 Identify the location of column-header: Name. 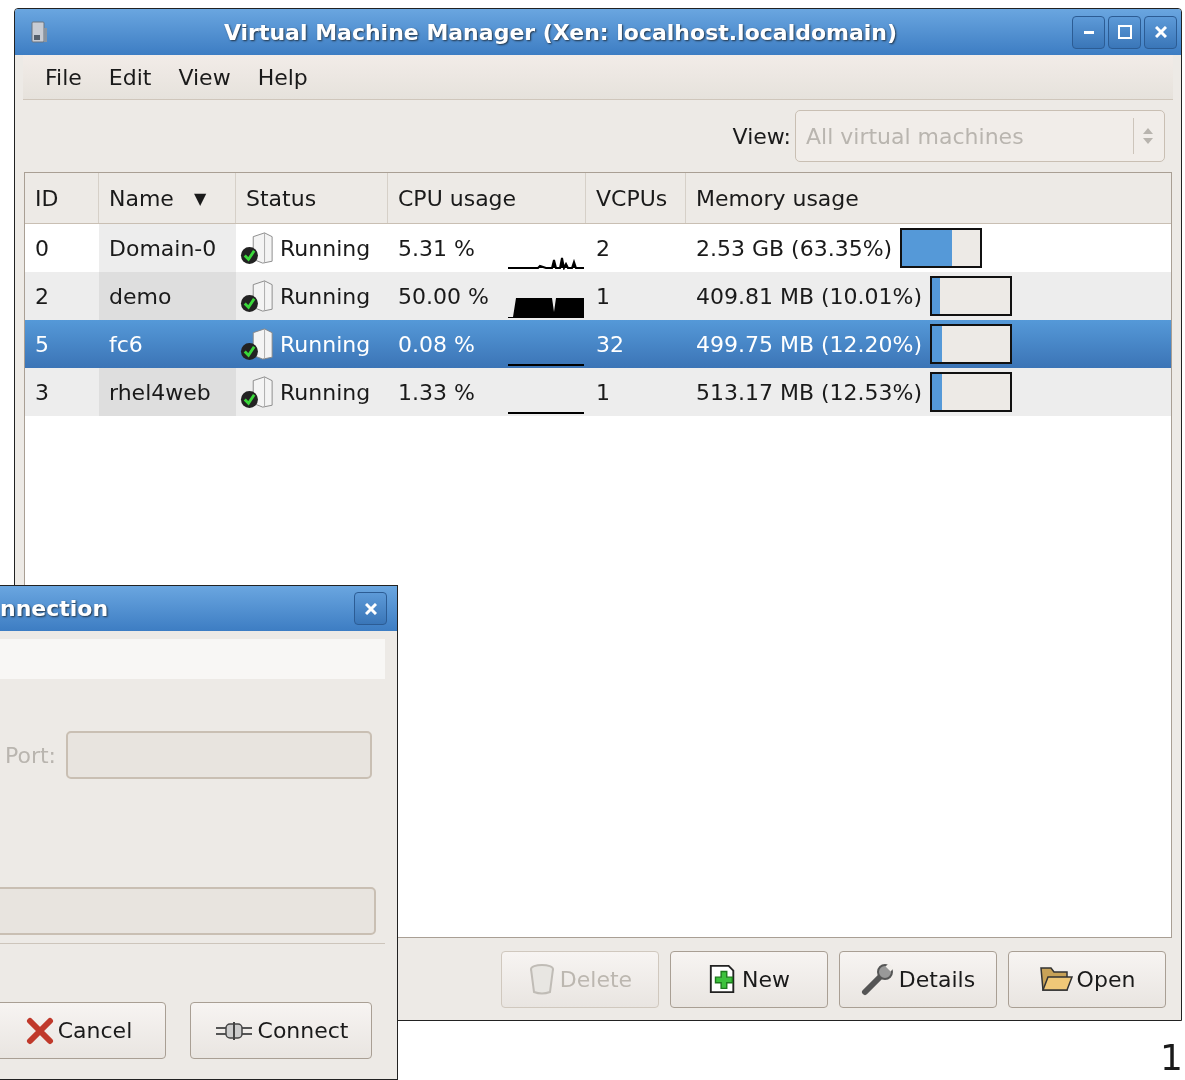
(141, 198).